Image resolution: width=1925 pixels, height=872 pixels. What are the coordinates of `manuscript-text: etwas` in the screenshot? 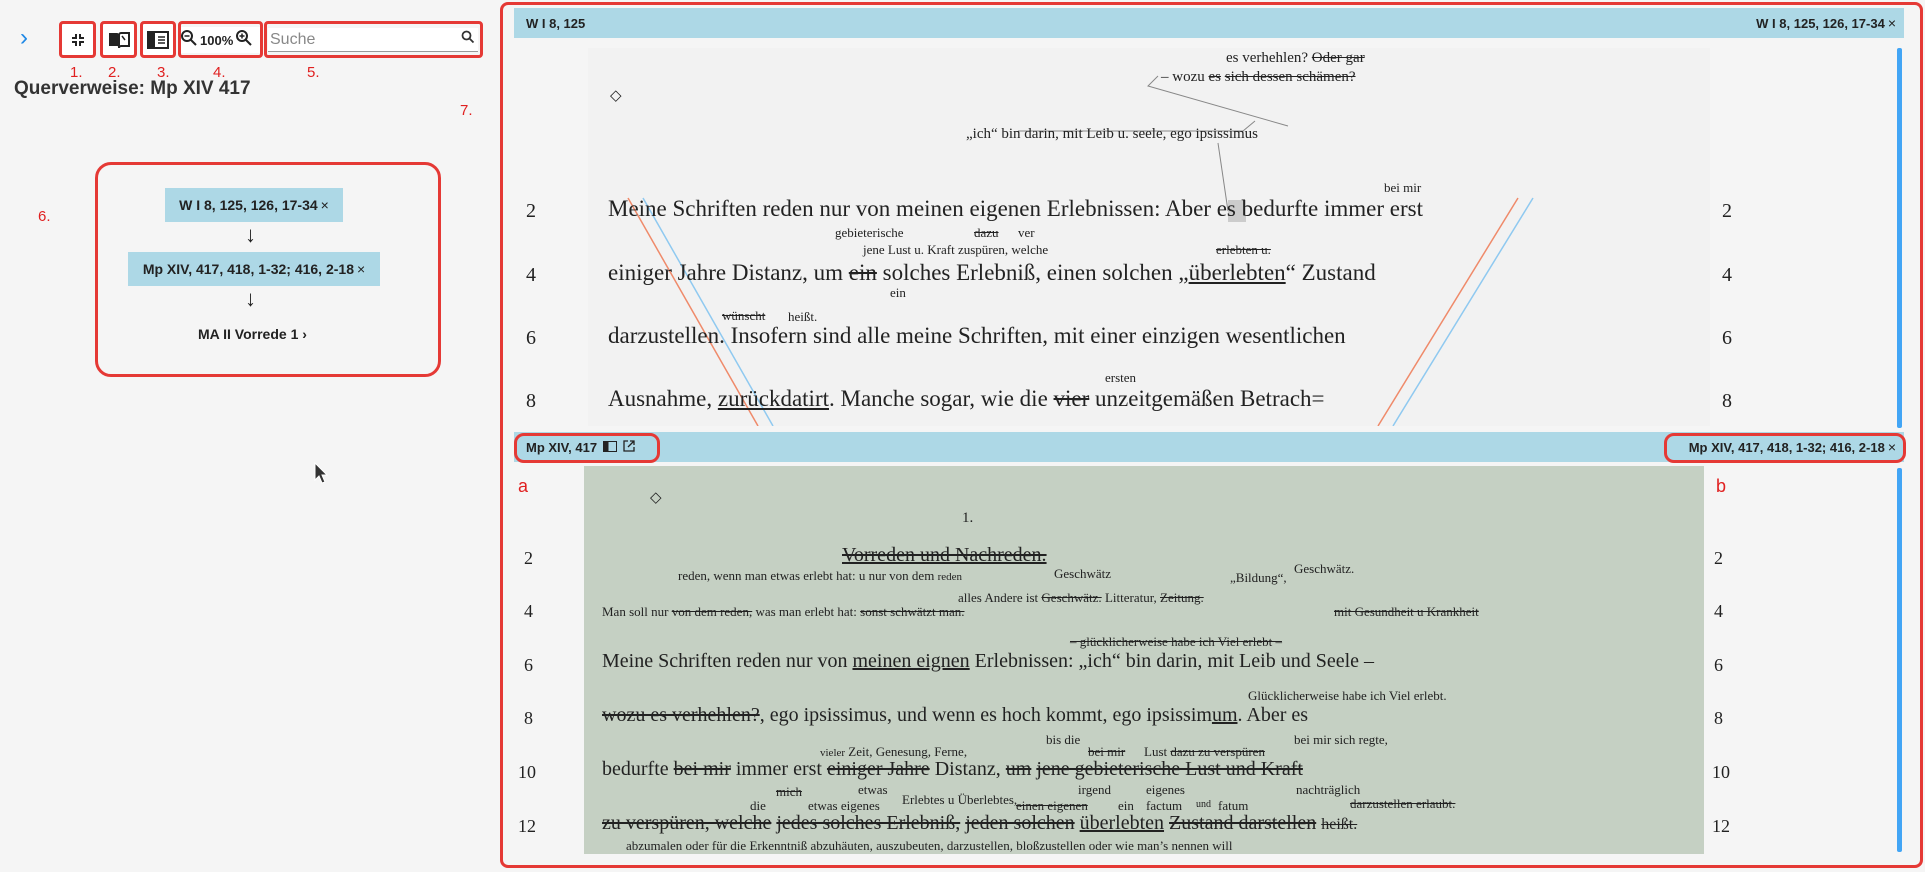 It's located at (873, 789).